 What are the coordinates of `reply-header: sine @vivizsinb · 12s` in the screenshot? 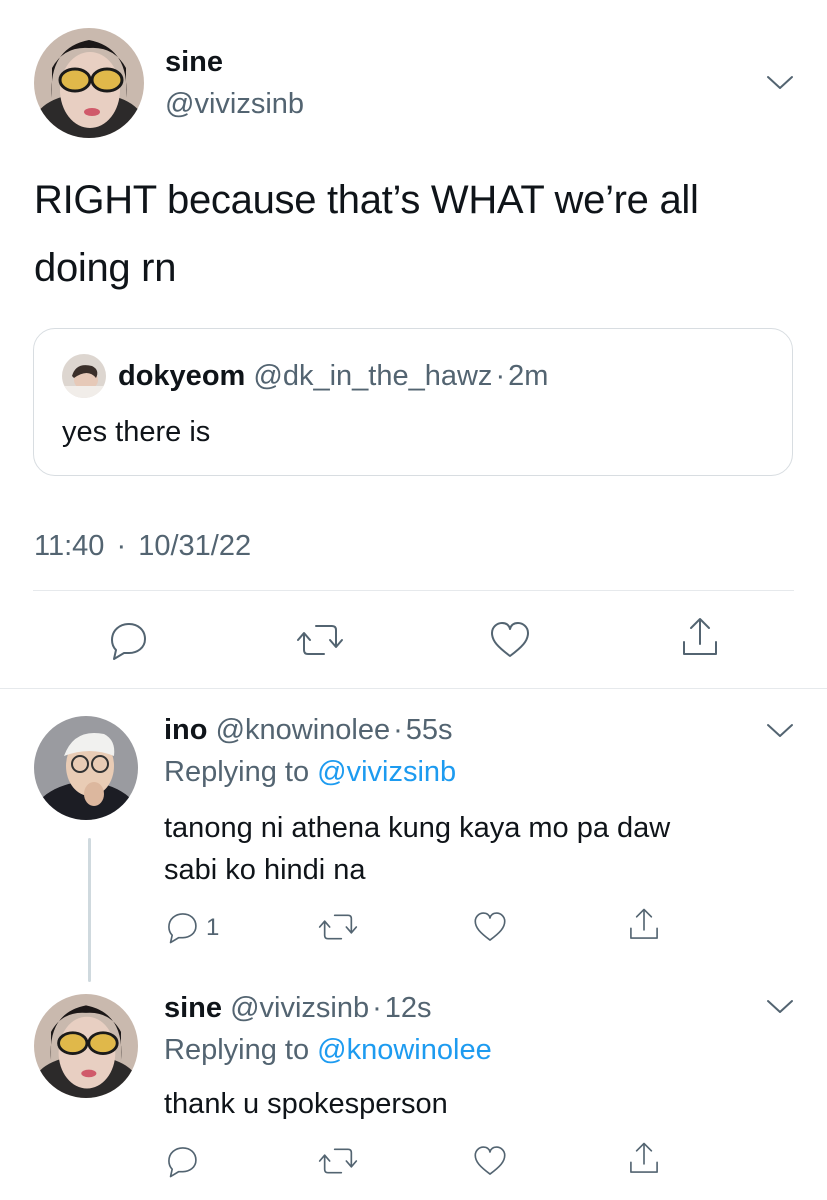 It's located at (298, 1008).